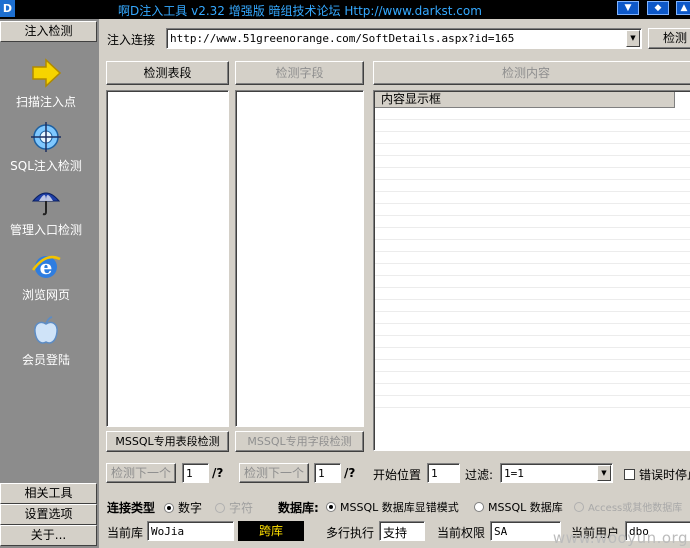 This screenshot has width=690, height=548. Describe the element at coordinates (195, 473) in the screenshot. I see `tables-page-input: 1` at that location.